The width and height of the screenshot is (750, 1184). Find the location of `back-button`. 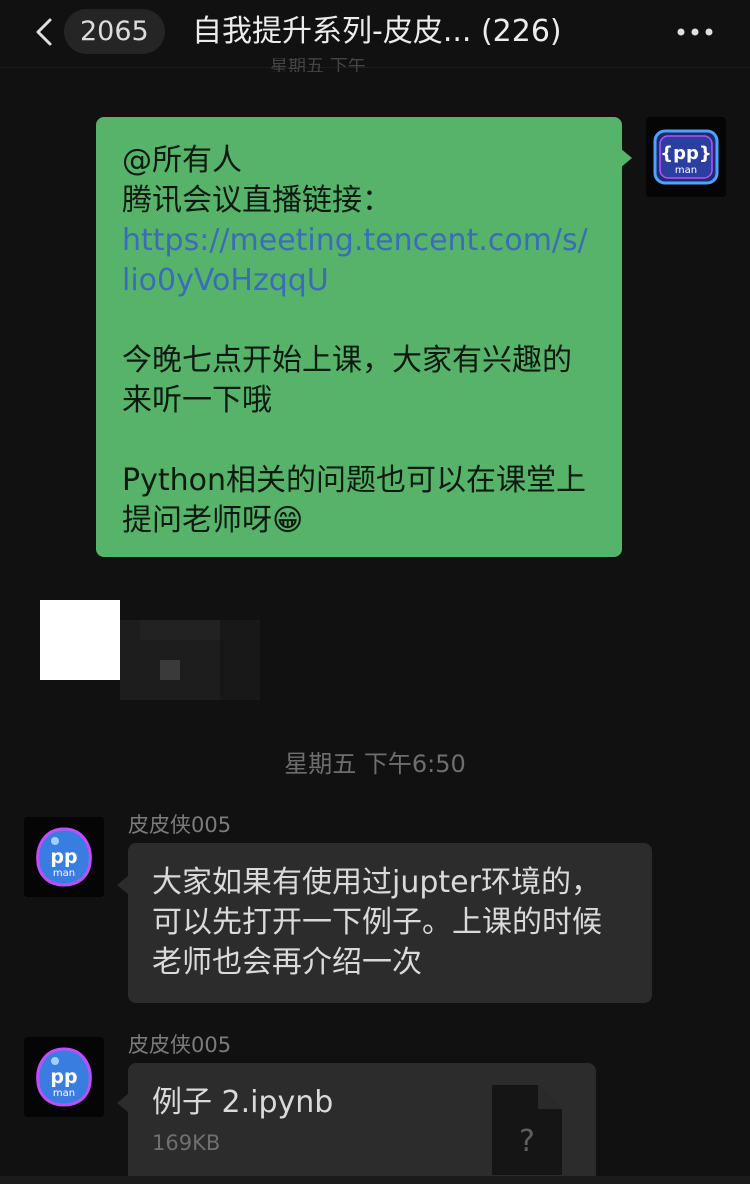

back-button is located at coordinates (46, 32).